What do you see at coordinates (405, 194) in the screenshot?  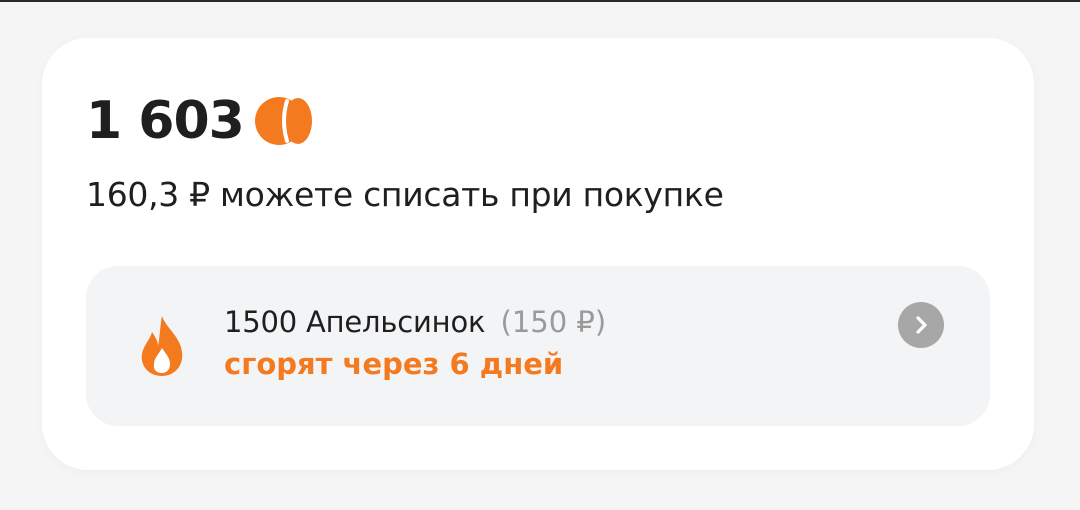 I see `redeemable-amount-text: 160,3 ₽ можете списать при покупке` at bounding box center [405, 194].